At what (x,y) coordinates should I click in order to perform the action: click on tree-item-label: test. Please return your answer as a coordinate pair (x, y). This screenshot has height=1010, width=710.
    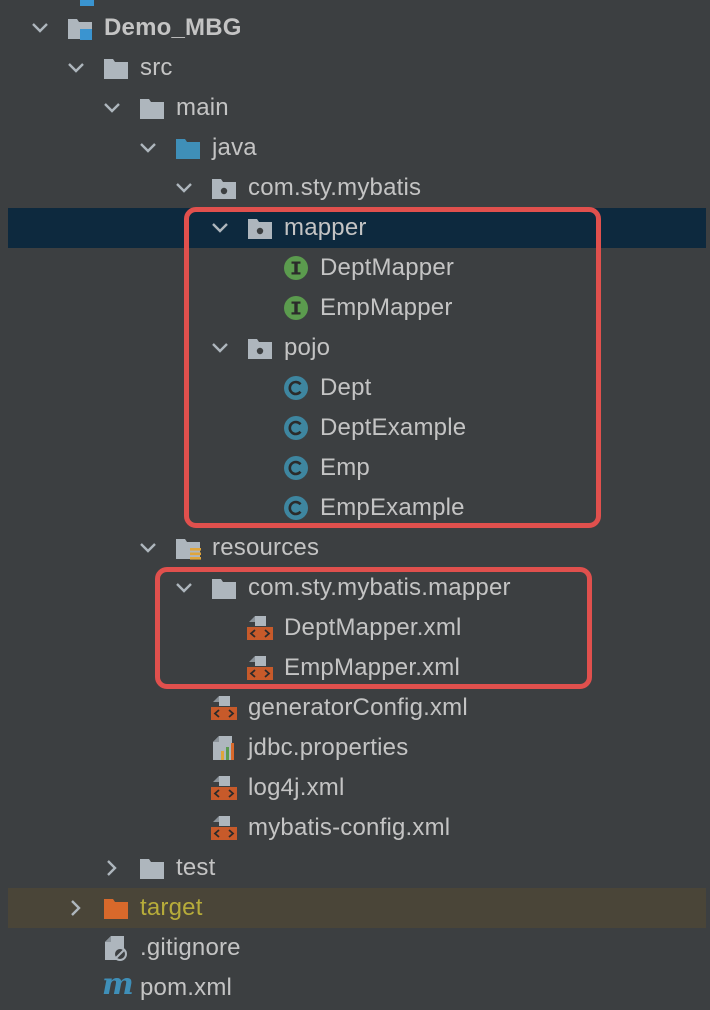
    Looking at the image, I should click on (196, 867).